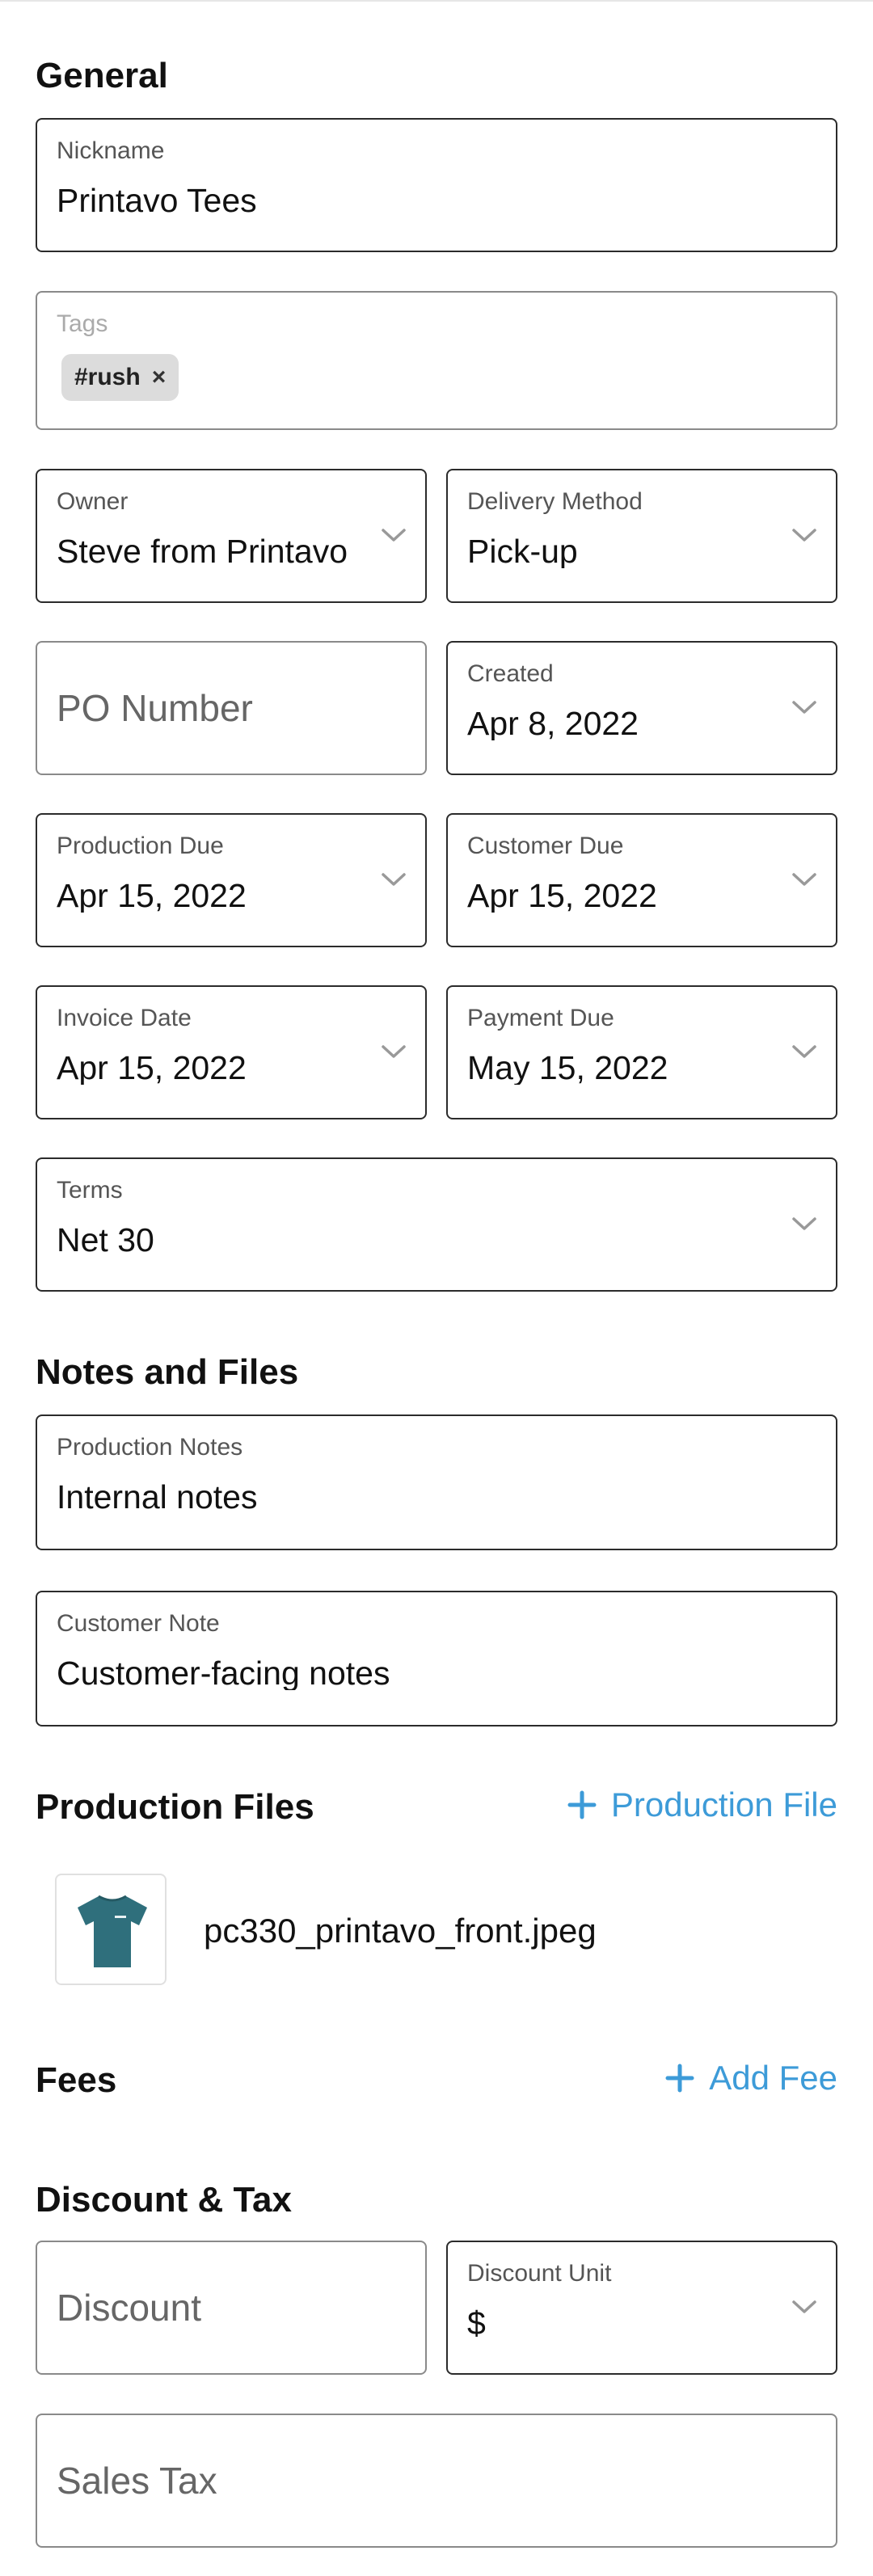 This screenshot has width=873, height=2576. I want to click on production-file-item: pc330_printavo_front.jpeg, so click(443, 1930).